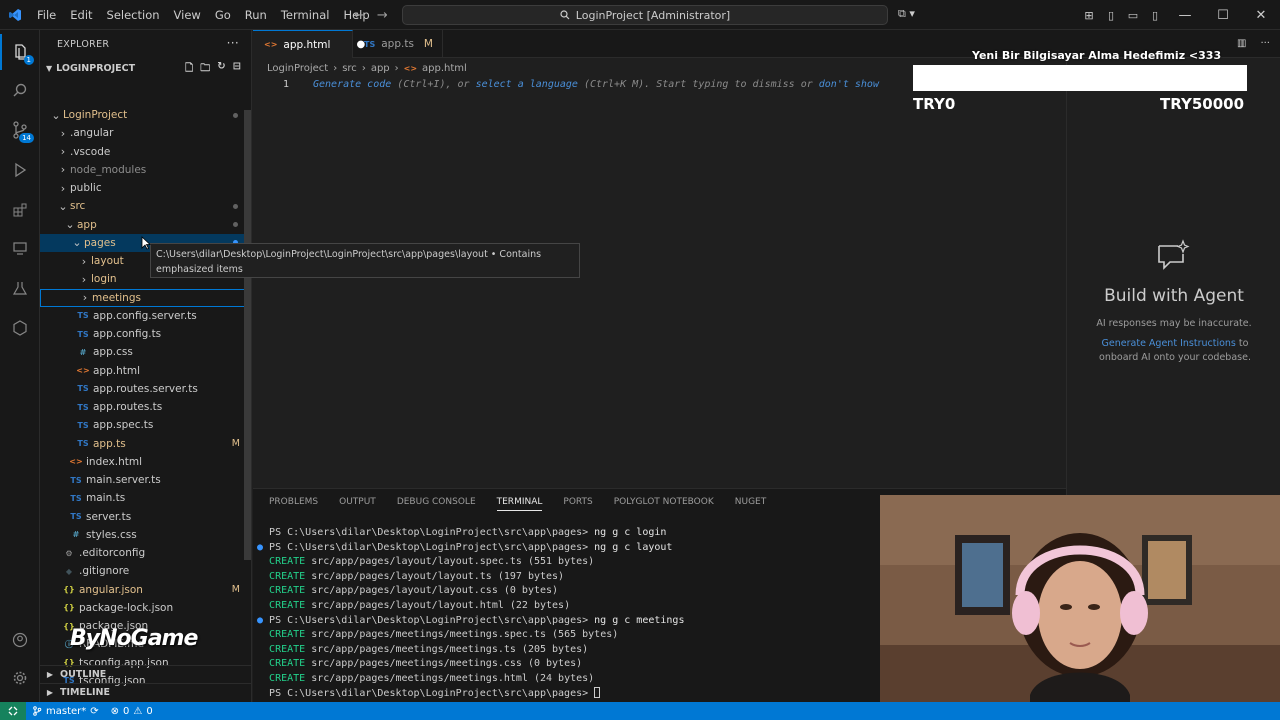 This screenshot has width=1280, height=720. What do you see at coordinates (145, 188) in the screenshot?
I see `tree-item-public: › public` at bounding box center [145, 188].